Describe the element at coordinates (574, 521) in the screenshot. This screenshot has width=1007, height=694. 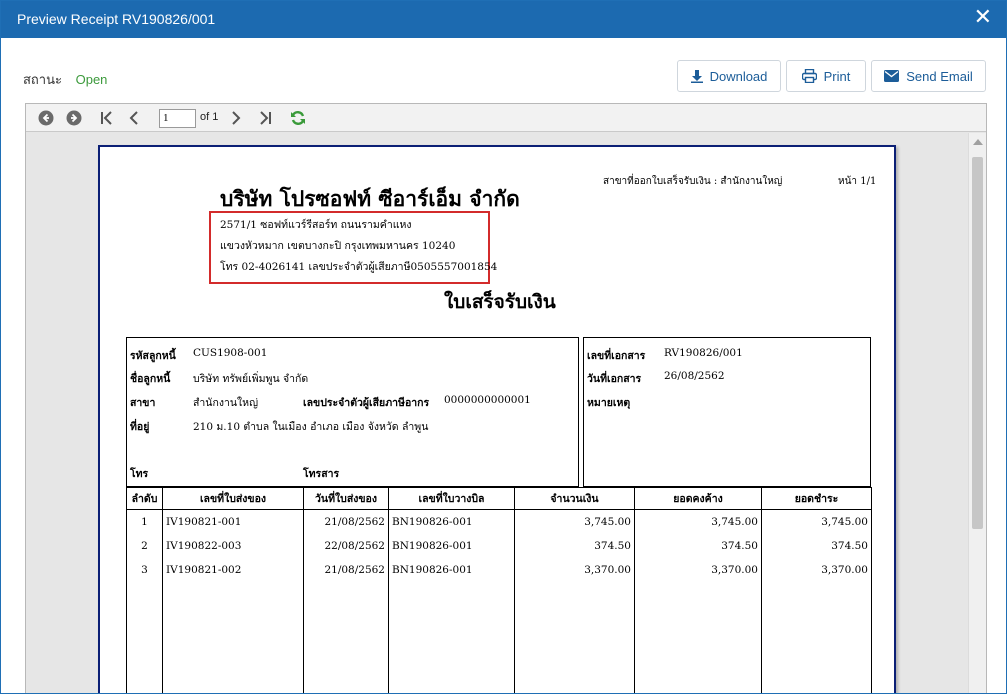
I see `cell-amount: 3,745.00` at that location.